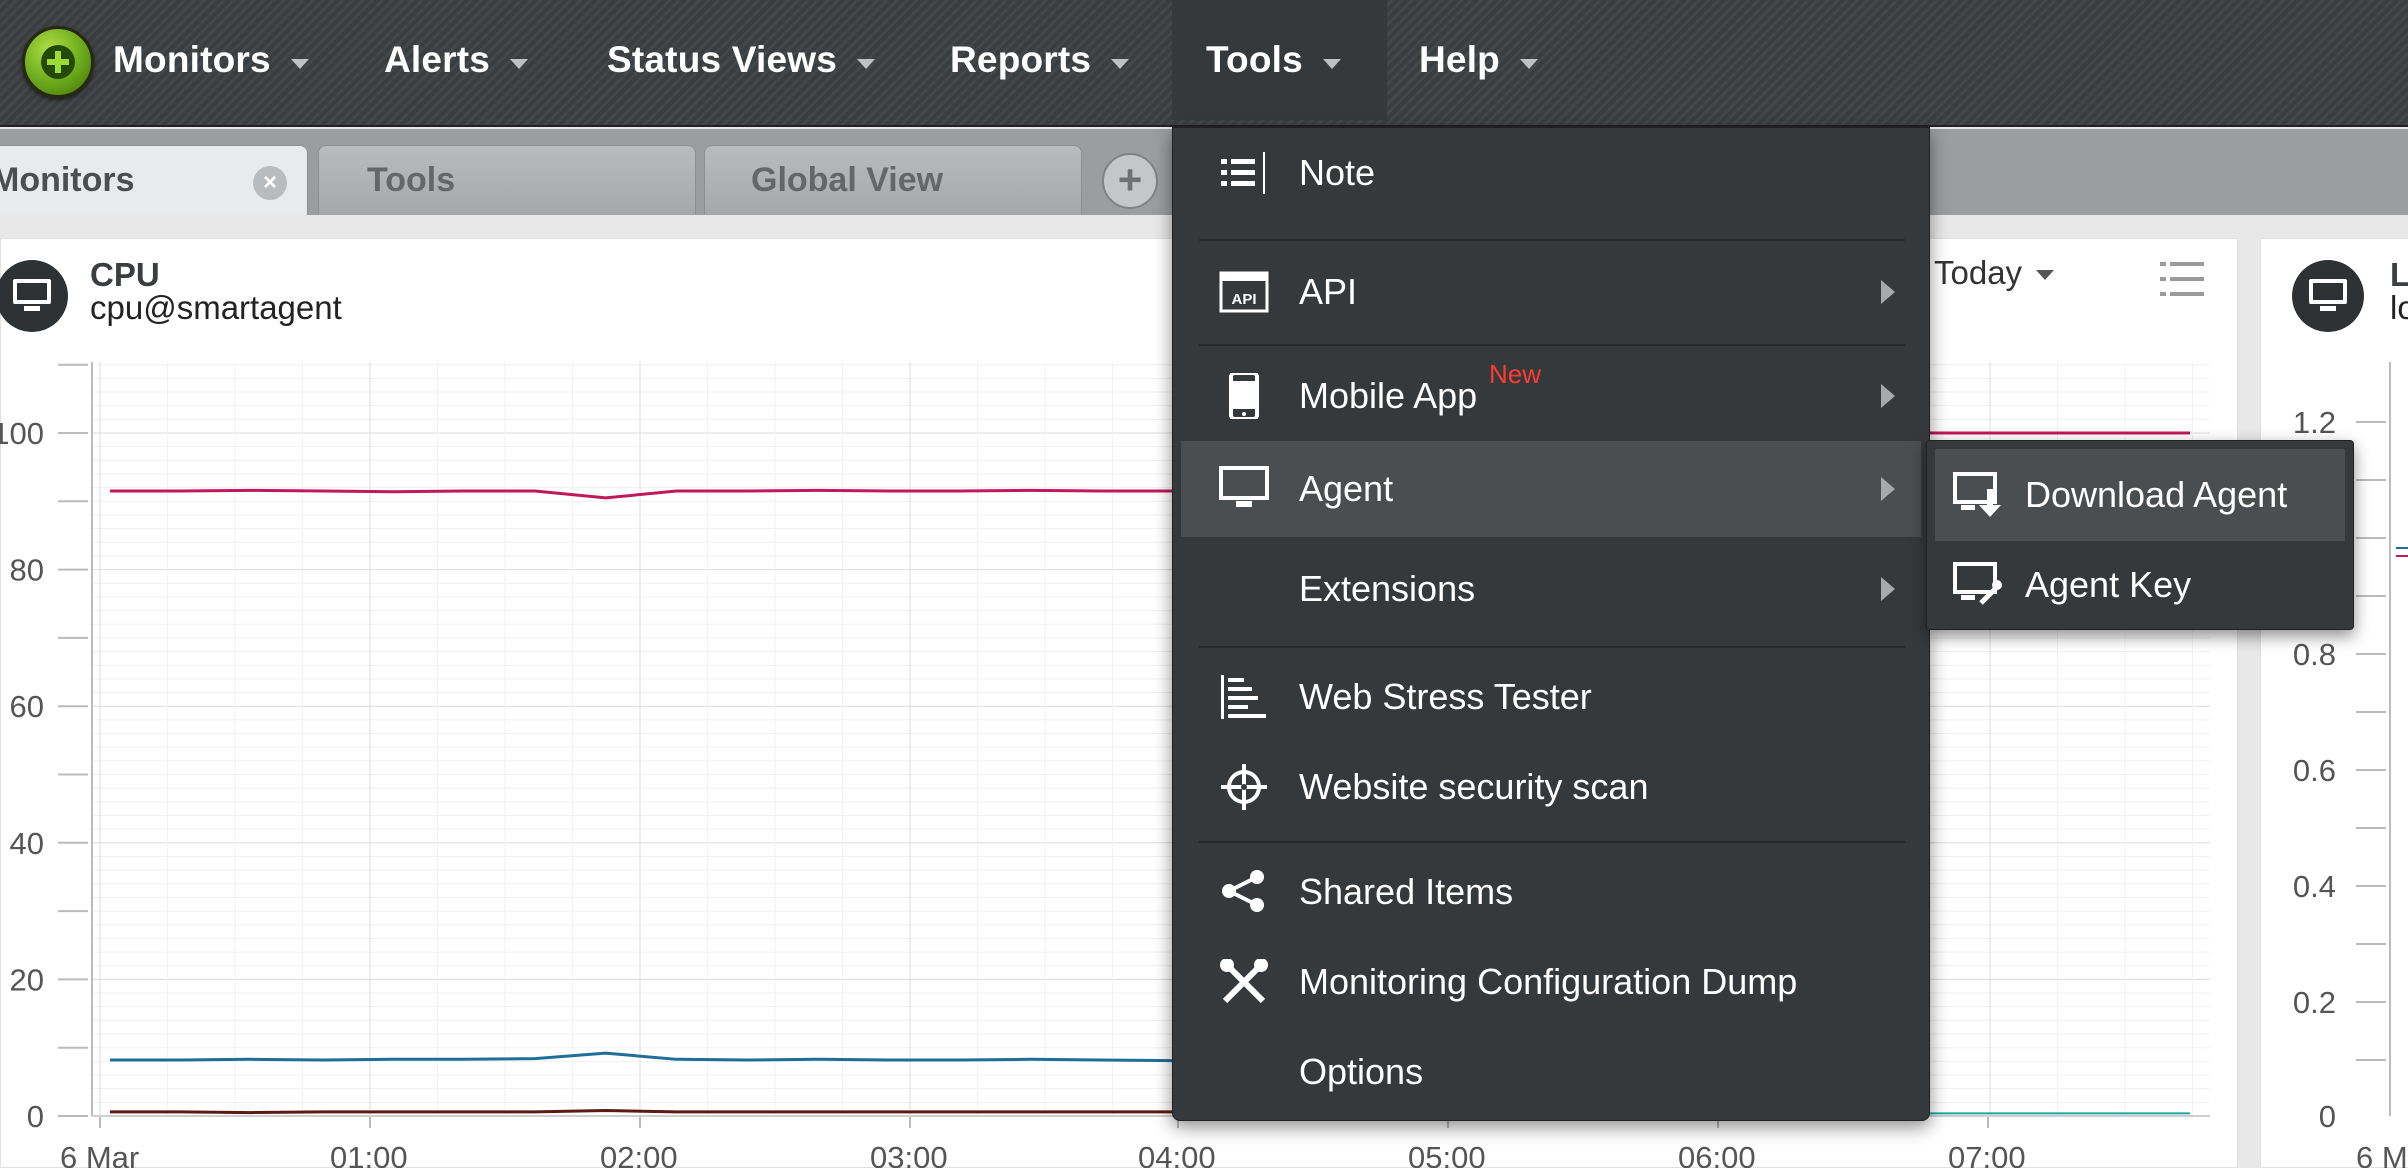 The width and height of the screenshot is (2408, 1168). I want to click on menu-item-agent: Agent, so click(1551, 489).